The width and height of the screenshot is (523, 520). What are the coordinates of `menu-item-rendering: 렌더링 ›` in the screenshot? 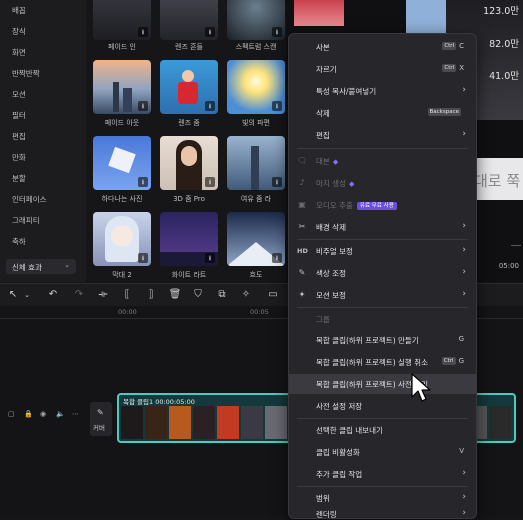 It's located at (382, 513).